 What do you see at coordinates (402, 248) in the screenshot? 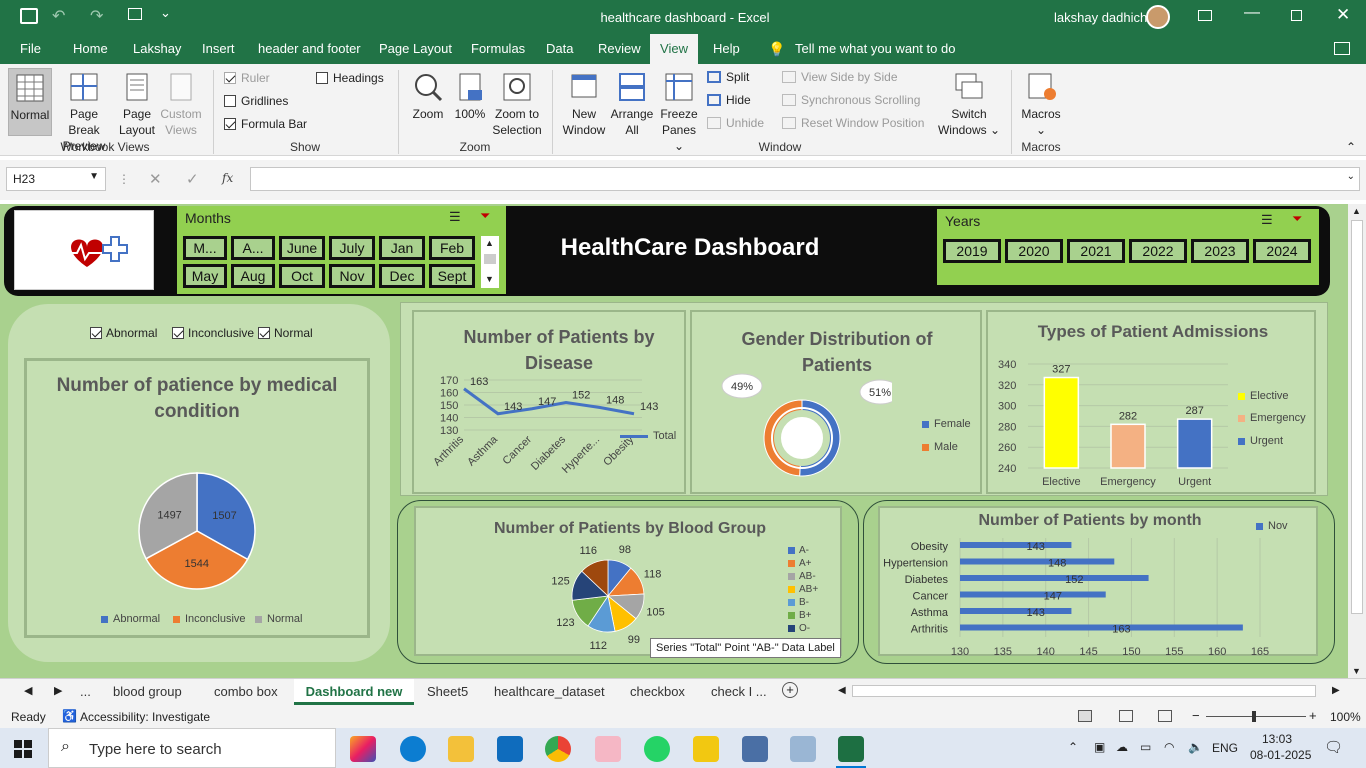
I see `slicer-month-button: Jan` at bounding box center [402, 248].